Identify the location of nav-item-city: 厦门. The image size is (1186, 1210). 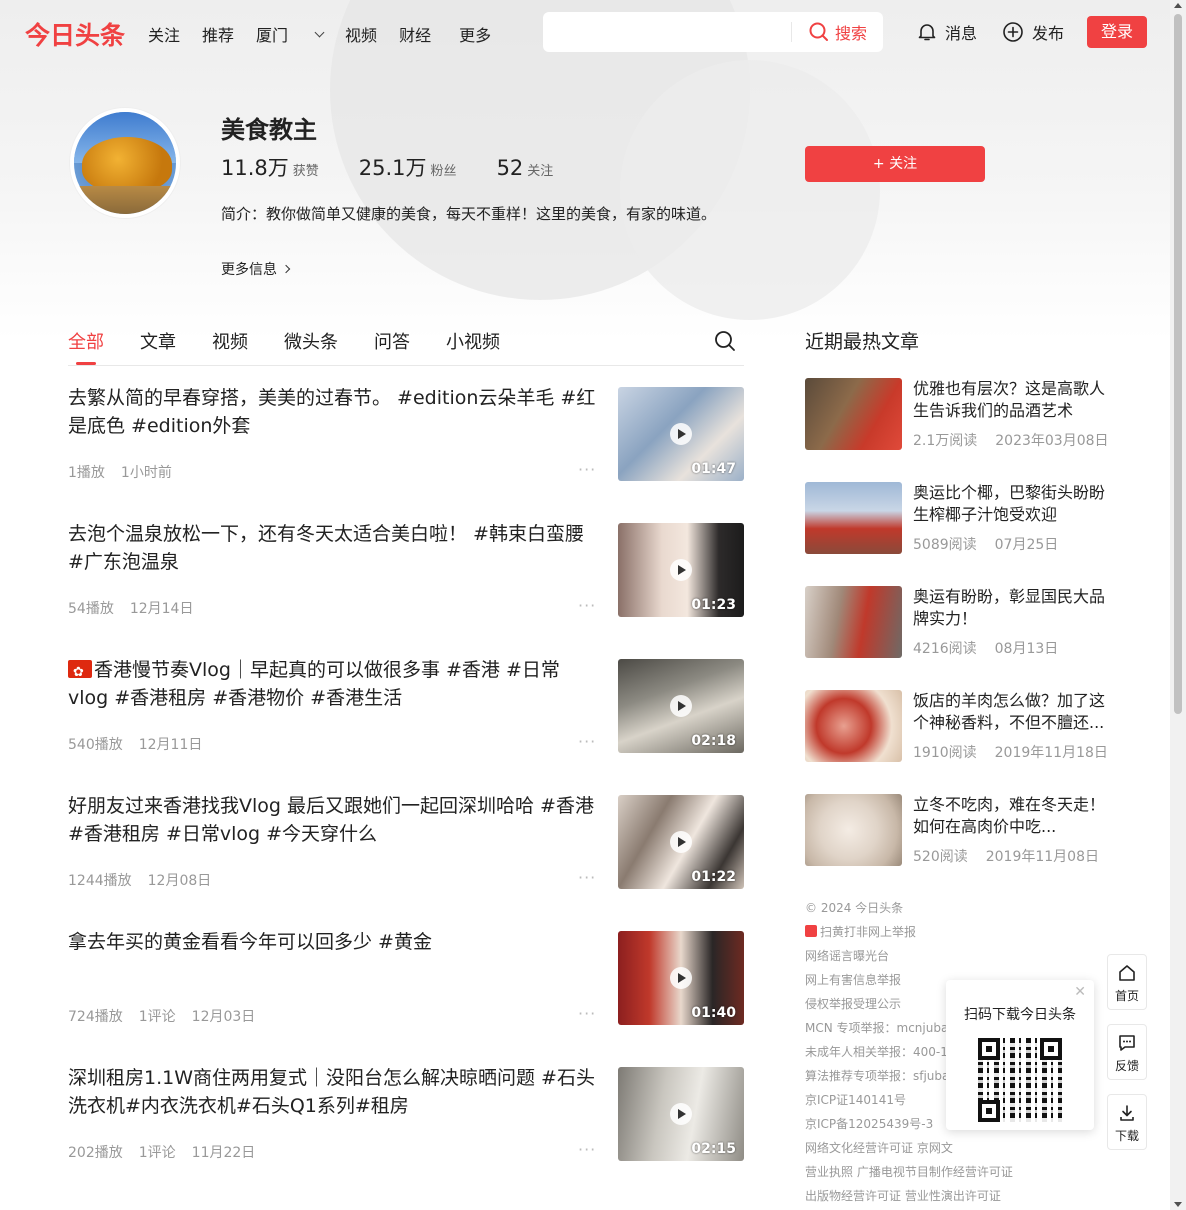
(290, 34).